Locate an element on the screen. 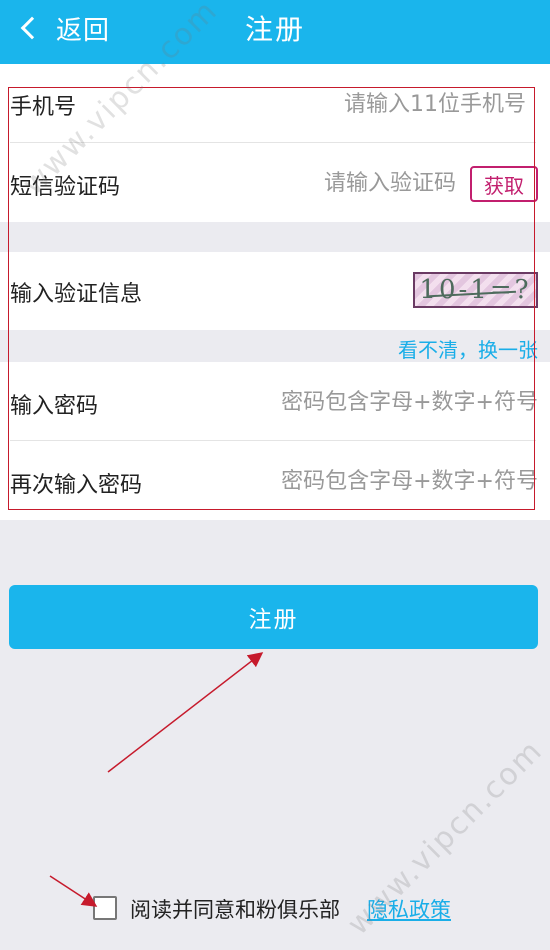 This screenshot has height=950, width=550. captcha-label: 输入验证信息 is located at coordinates (76, 294).